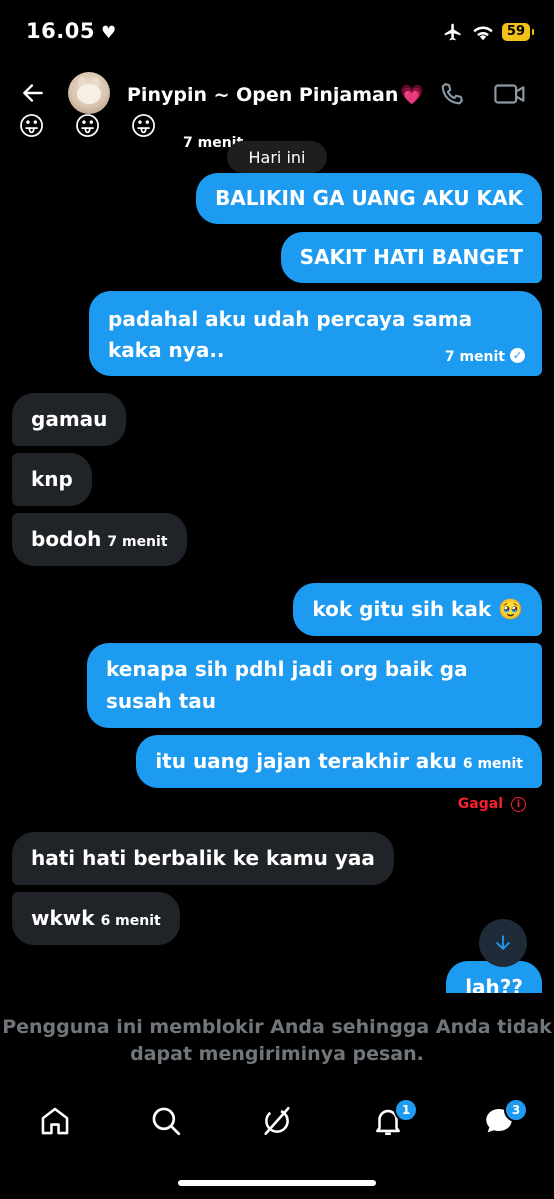 This screenshot has width=554, height=1199. What do you see at coordinates (417, 609) in the screenshot?
I see `message-sent: kok gitu sih kak 🥹` at bounding box center [417, 609].